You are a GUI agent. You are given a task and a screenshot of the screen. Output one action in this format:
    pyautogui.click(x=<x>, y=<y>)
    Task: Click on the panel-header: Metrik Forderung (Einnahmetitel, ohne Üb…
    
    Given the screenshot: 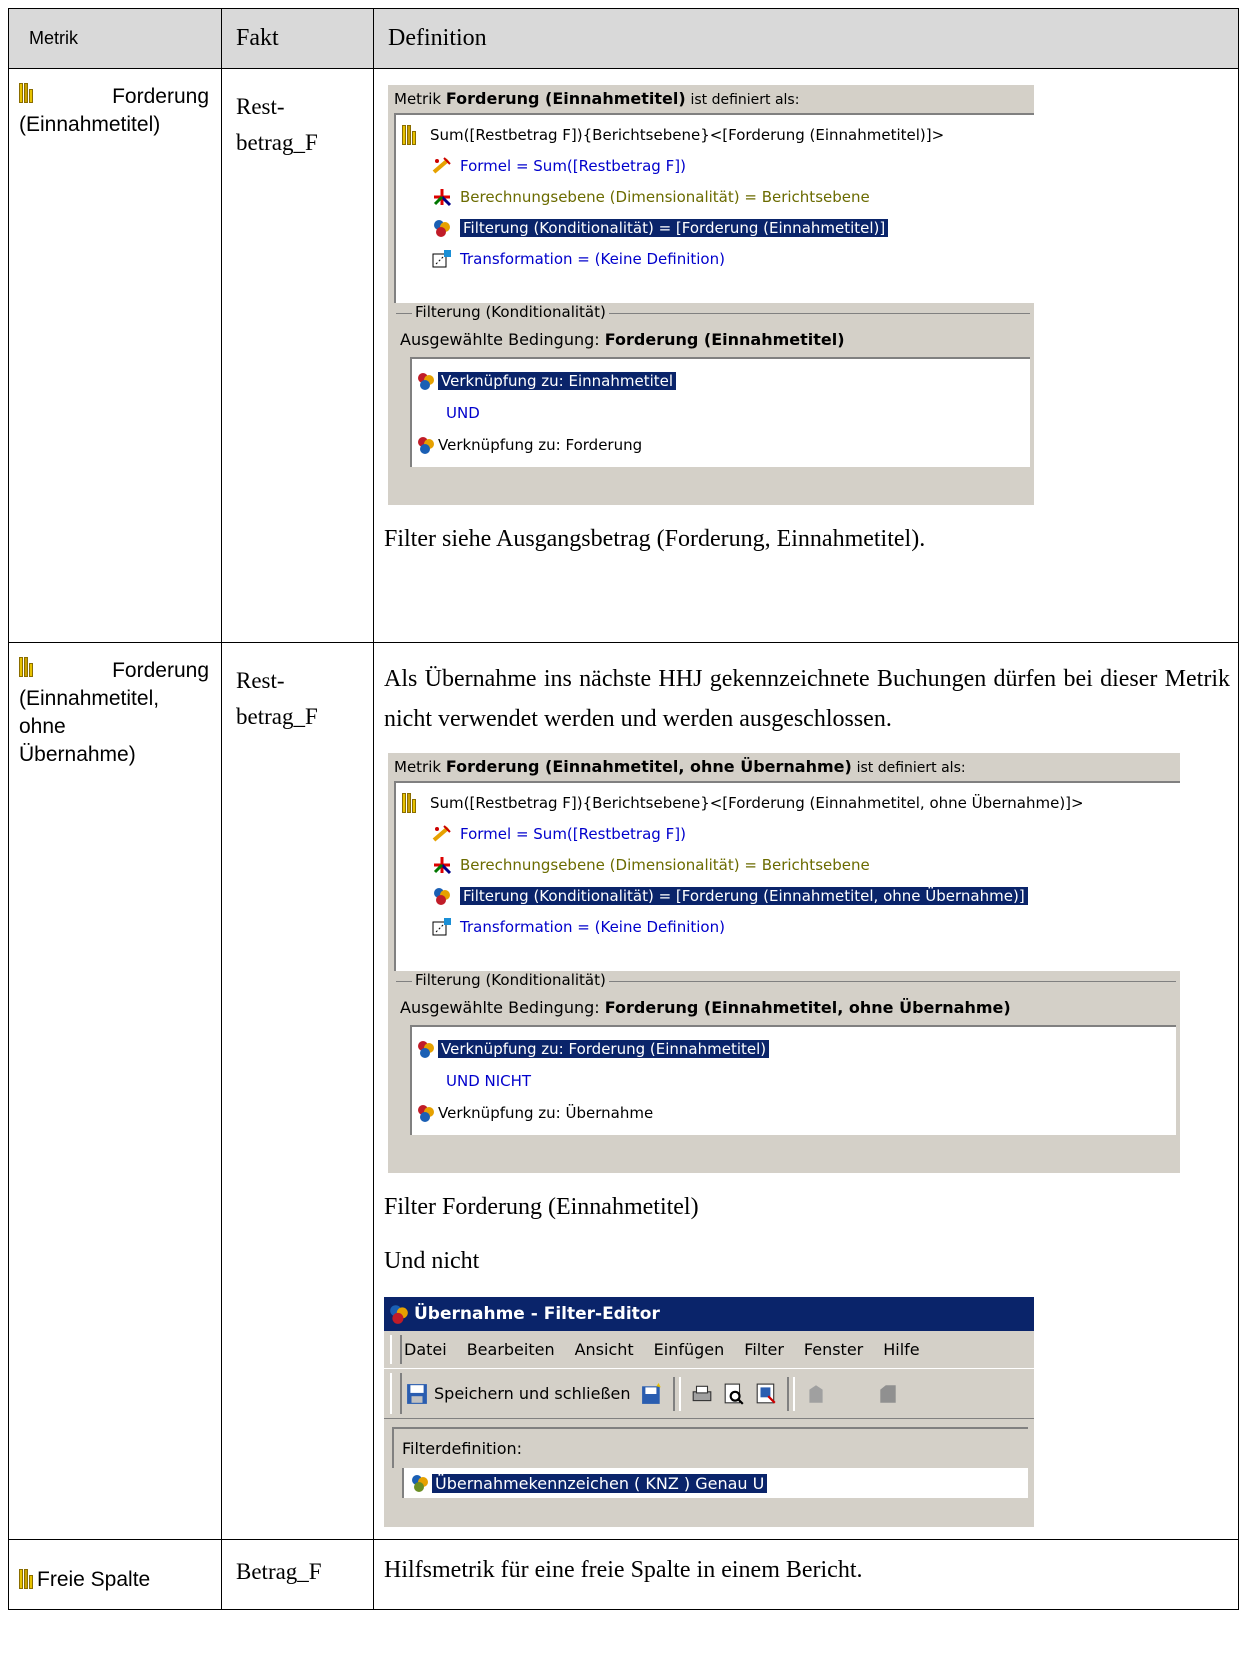 What is the action you would take?
    pyautogui.click(x=680, y=766)
    